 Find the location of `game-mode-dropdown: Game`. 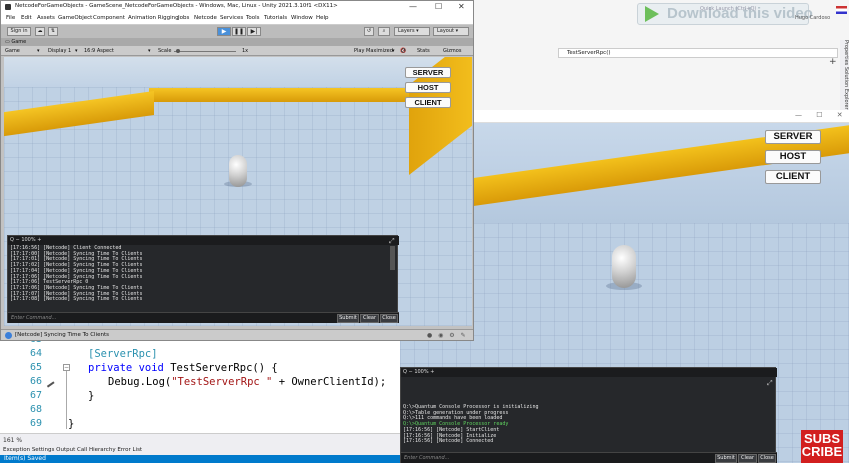

game-mode-dropdown: Game is located at coordinates (12, 51).